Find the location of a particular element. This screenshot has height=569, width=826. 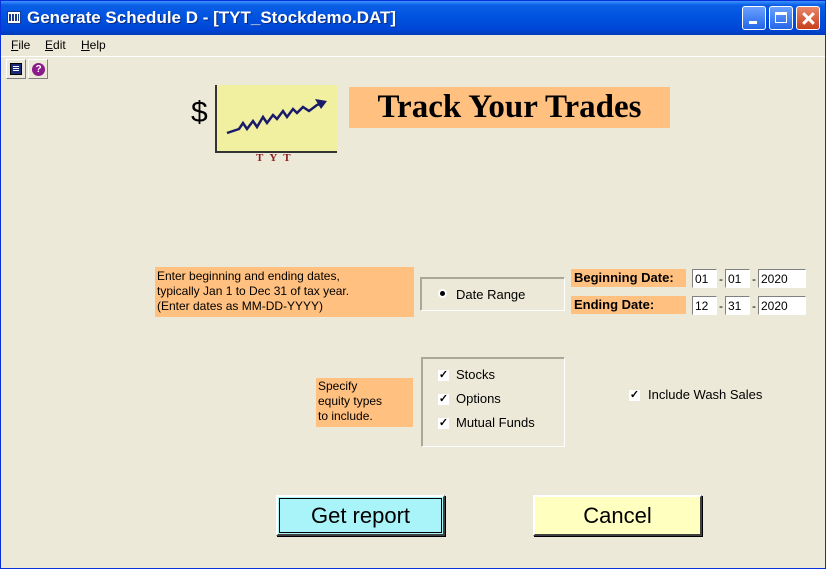

help-button: ? is located at coordinates (38, 69).